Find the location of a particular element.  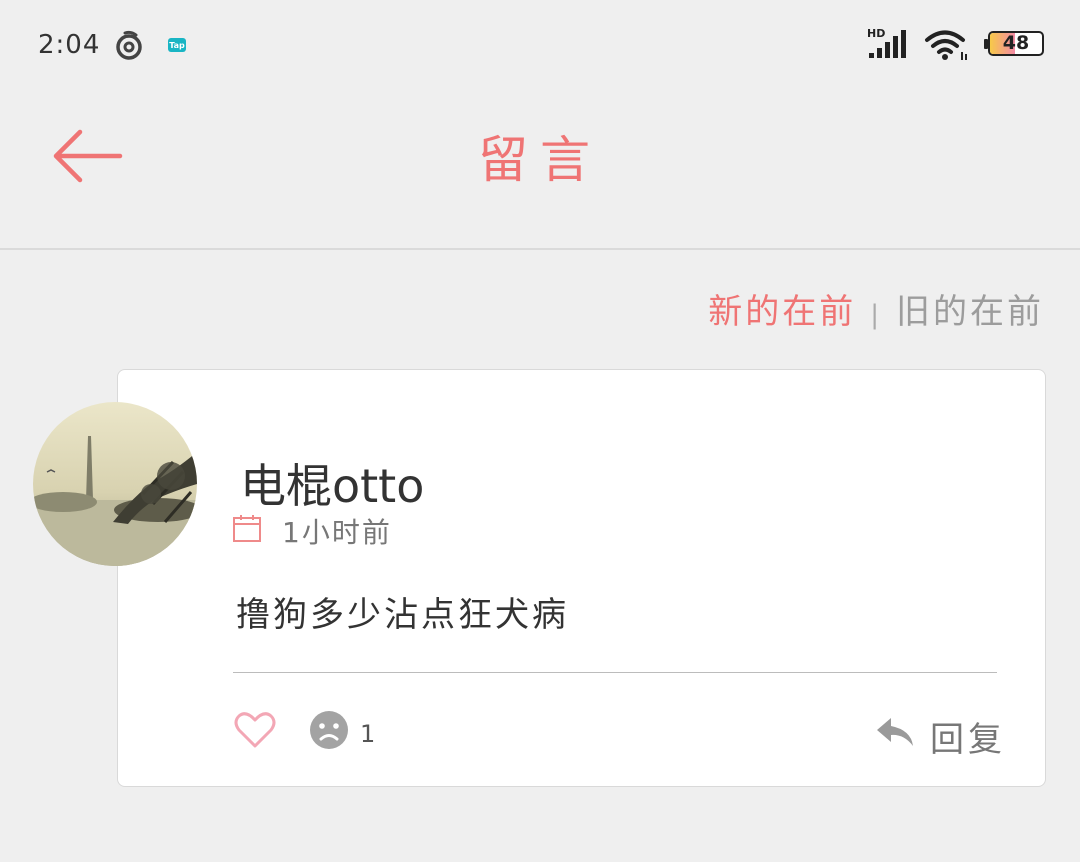

status-time: 2:04 is located at coordinates (69, 45).